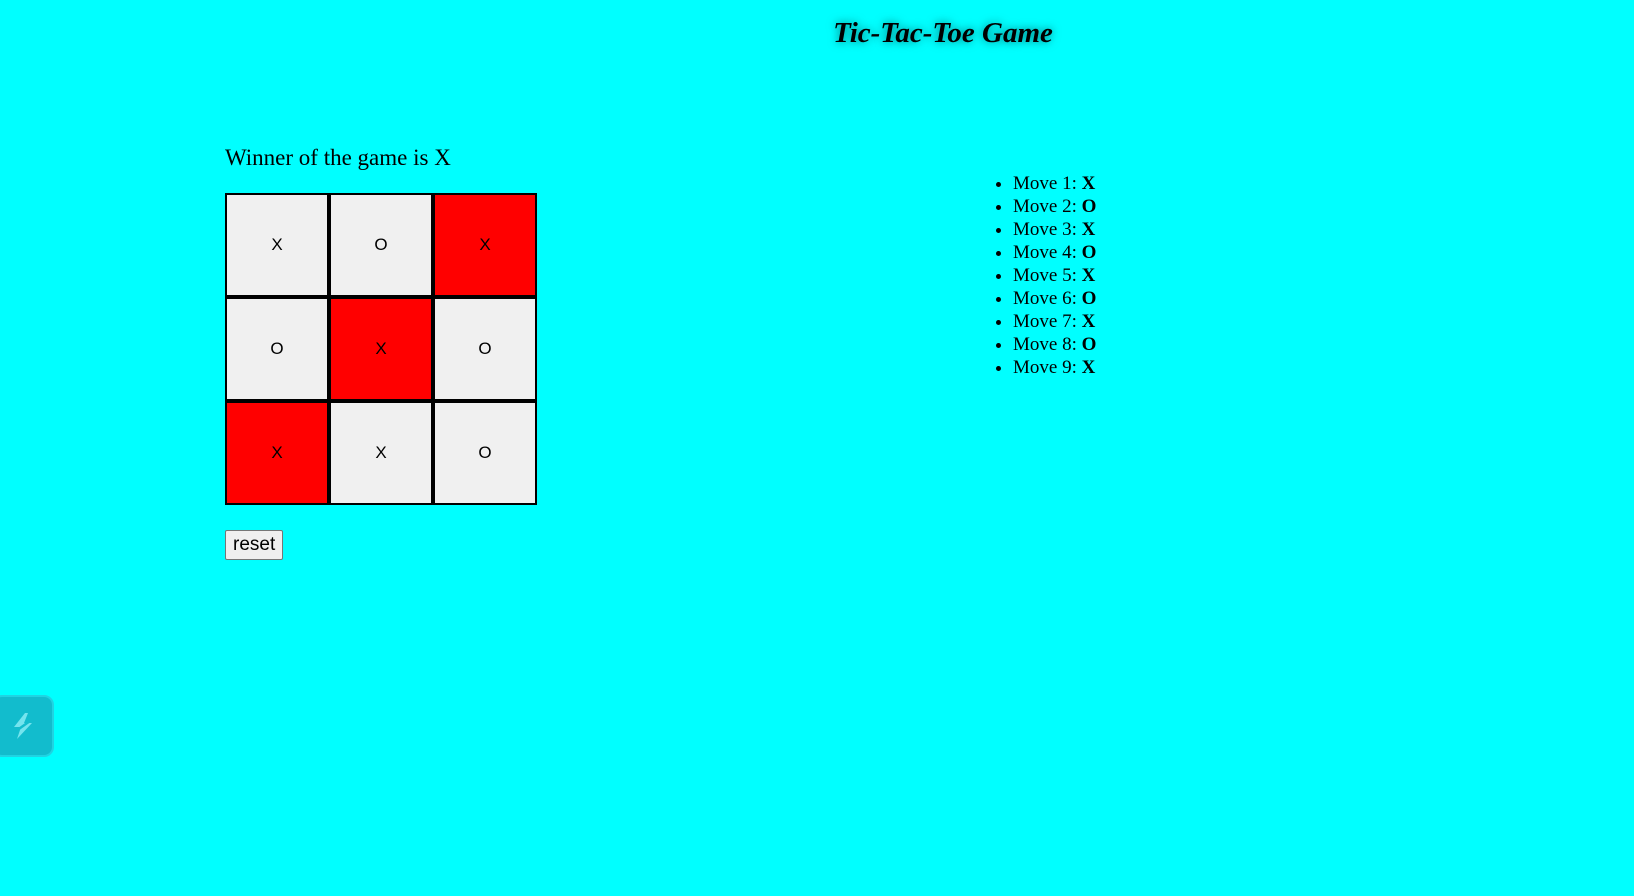 The image size is (1634, 896). What do you see at coordinates (1045, 229) in the screenshot?
I see `move-label: Move 3:` at bounding box center [1045, 229].